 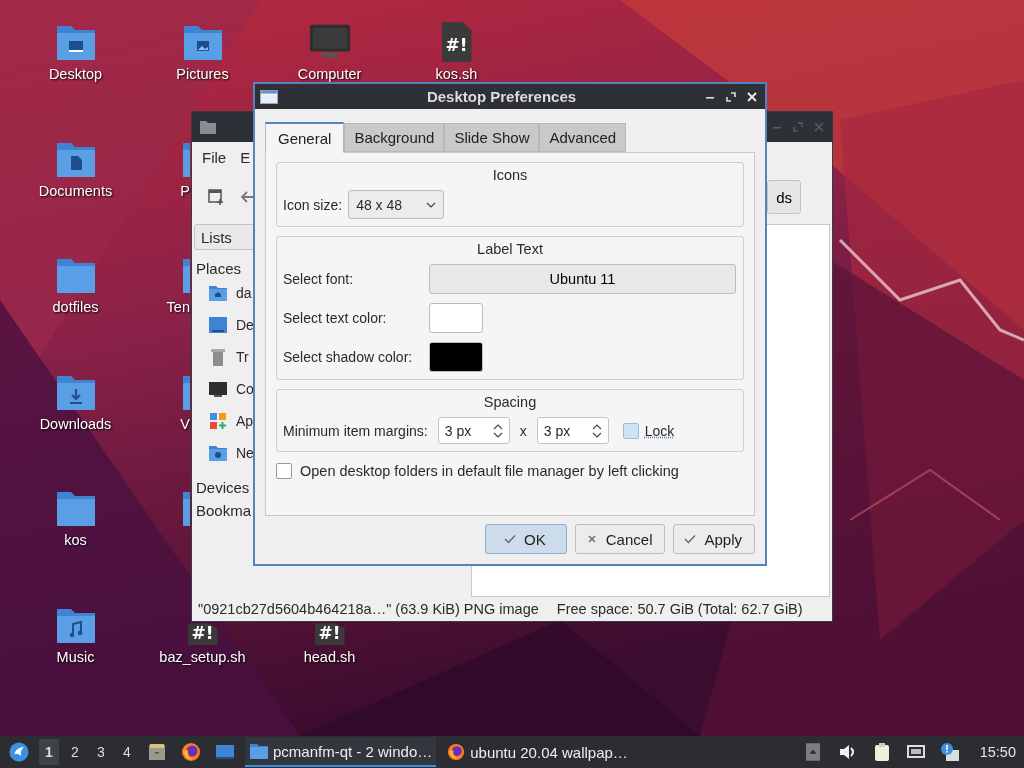 I want to click on group-title: Label Text, so click(x=510, y=249).